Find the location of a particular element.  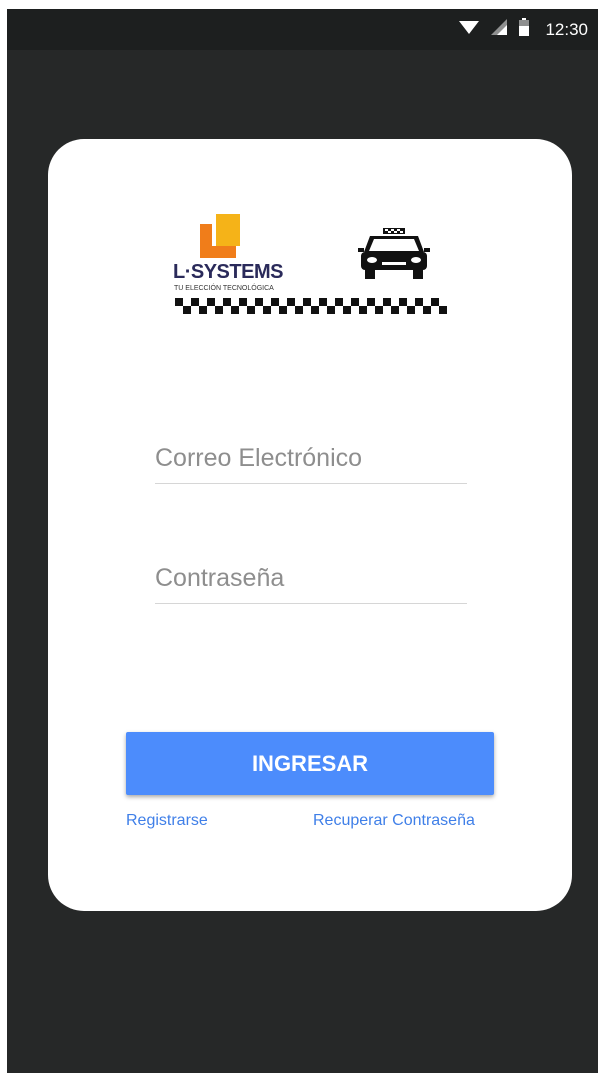

brand-tagline: TU ELECCIÓN TECNOLÓGICA is located at coordinates (224, 288).